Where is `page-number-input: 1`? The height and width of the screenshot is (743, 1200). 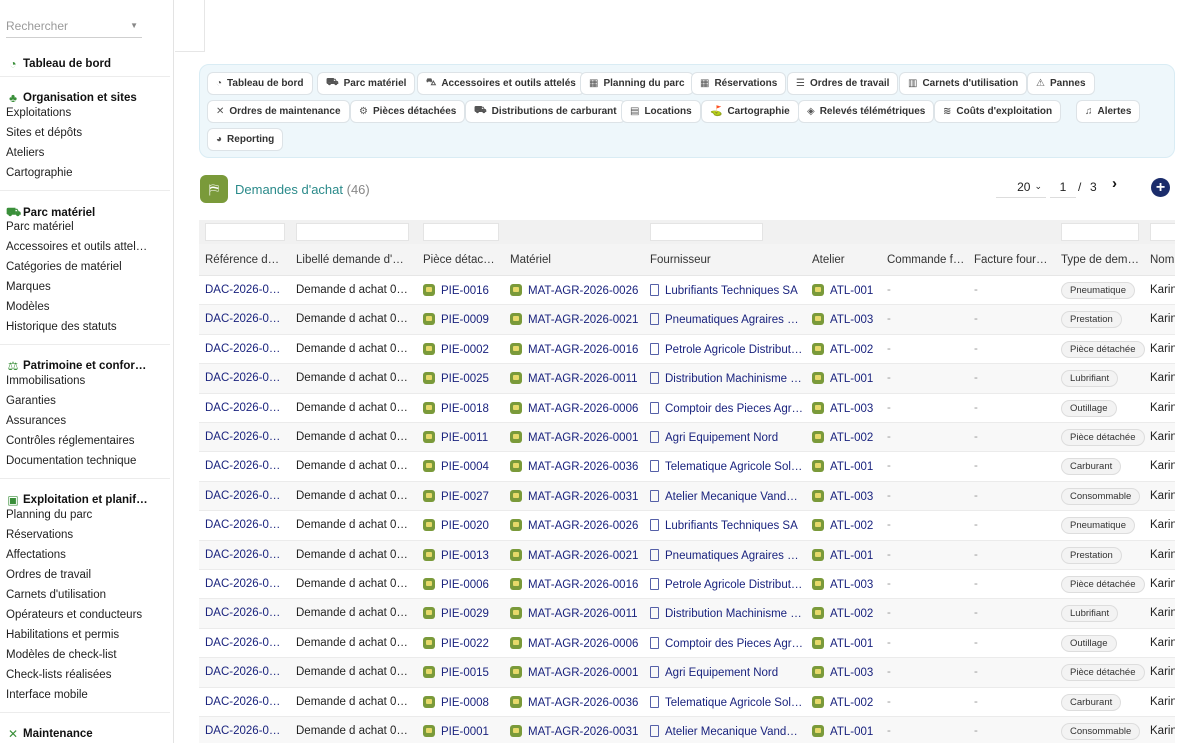 page-number-input: 1 is located at coordinates (1063, 187).